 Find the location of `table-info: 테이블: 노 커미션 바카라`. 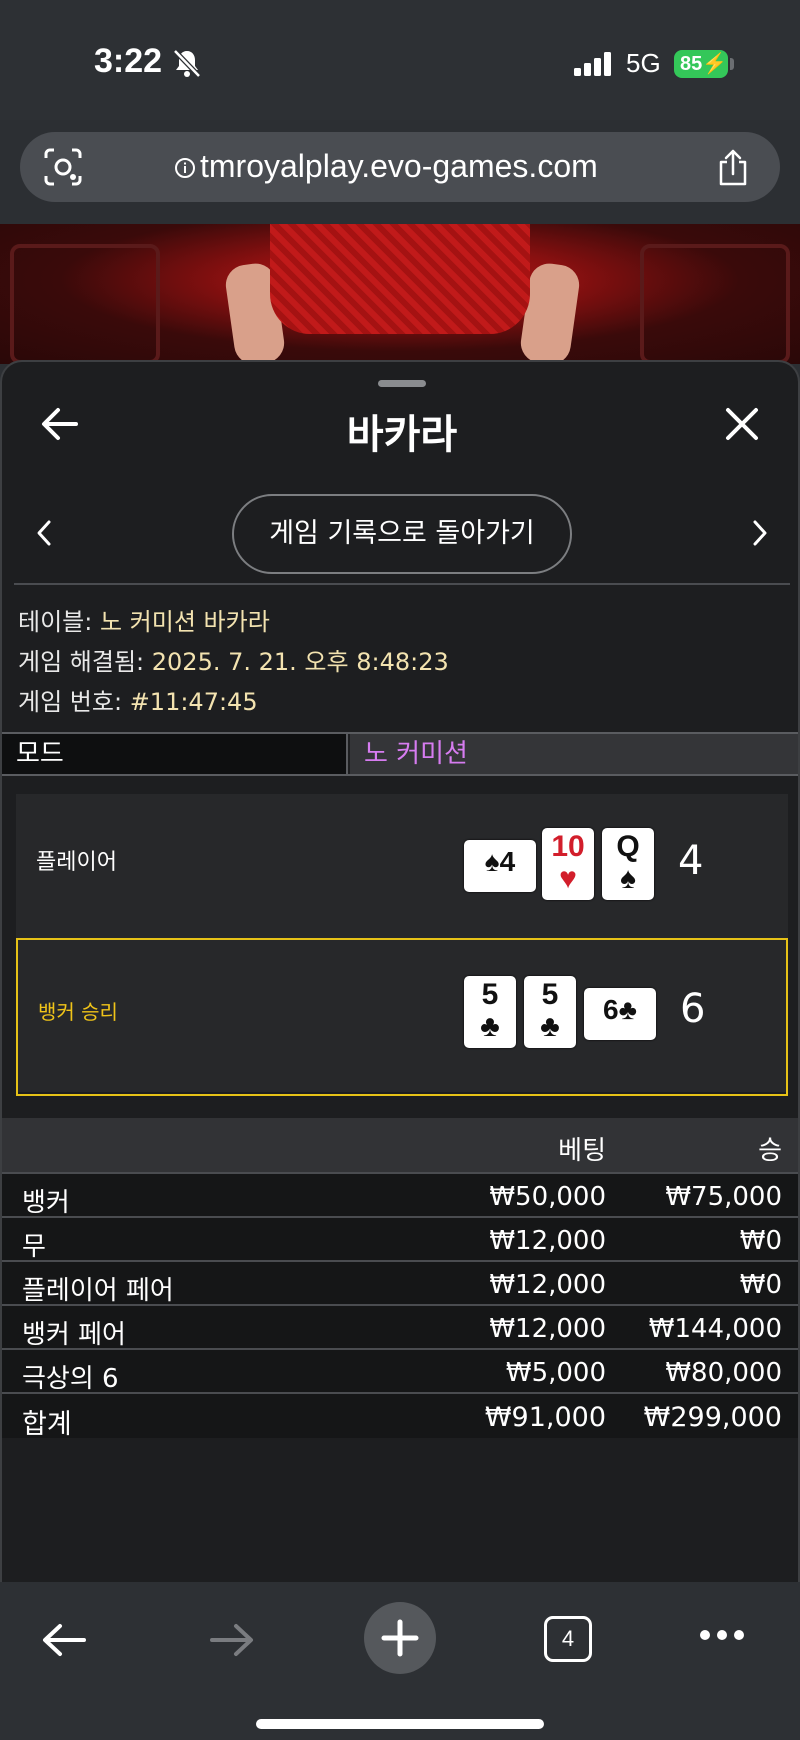

table-info: 테이블: 노 커미션 바카라 is located at coordinates (144, 619).